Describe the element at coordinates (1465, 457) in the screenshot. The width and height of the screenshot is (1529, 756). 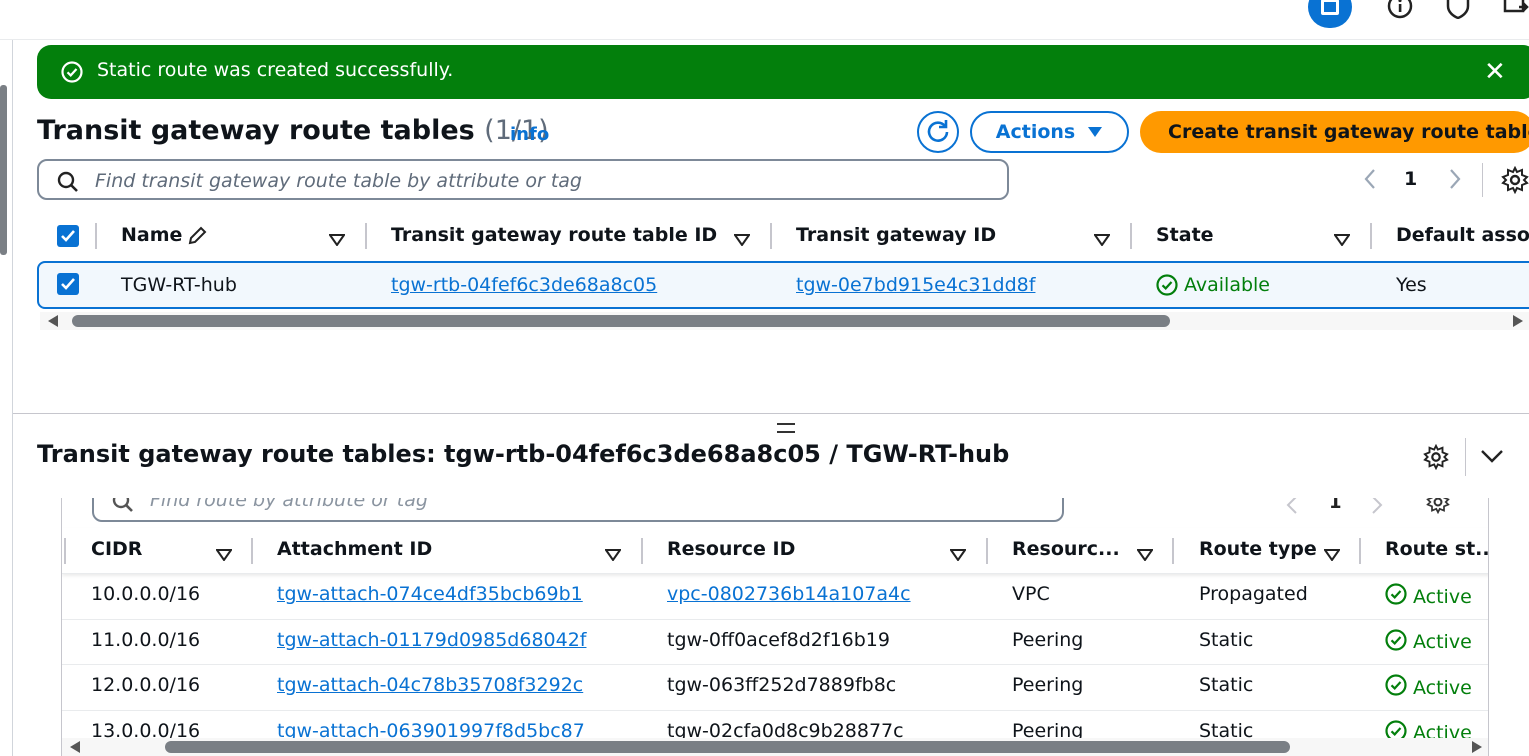
I see `divider` at that location.